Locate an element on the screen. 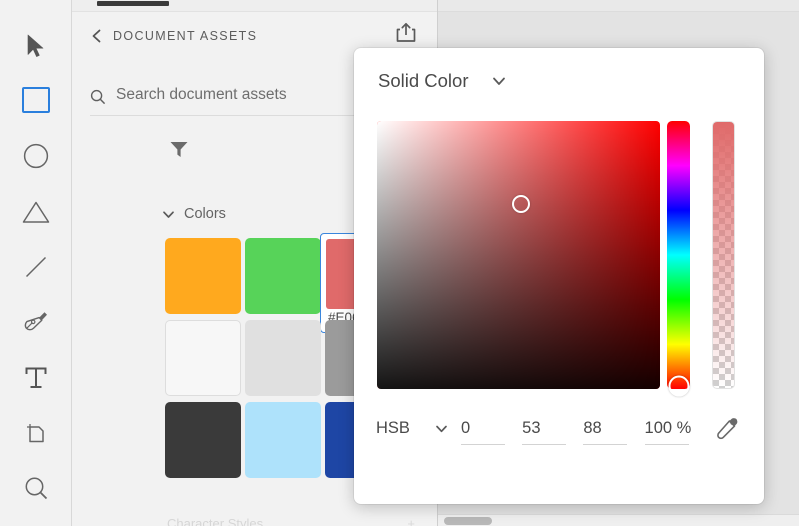 Image resolution: width=799 pixels, height=526 pixels. hue-slider-handle is located at coordinates (678, 386).